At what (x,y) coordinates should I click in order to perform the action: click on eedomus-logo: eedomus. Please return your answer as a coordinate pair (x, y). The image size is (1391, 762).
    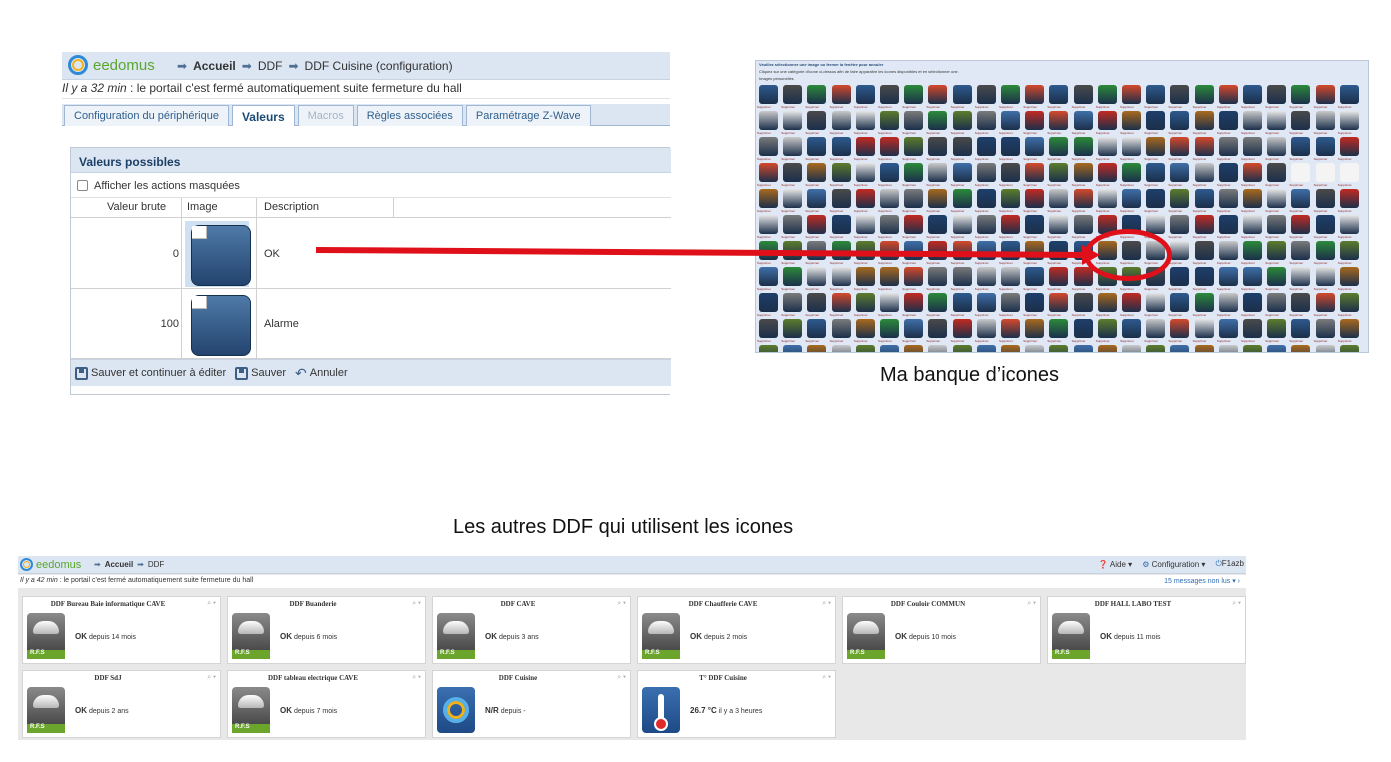
    Looking at the image, I should click on (111, 65).